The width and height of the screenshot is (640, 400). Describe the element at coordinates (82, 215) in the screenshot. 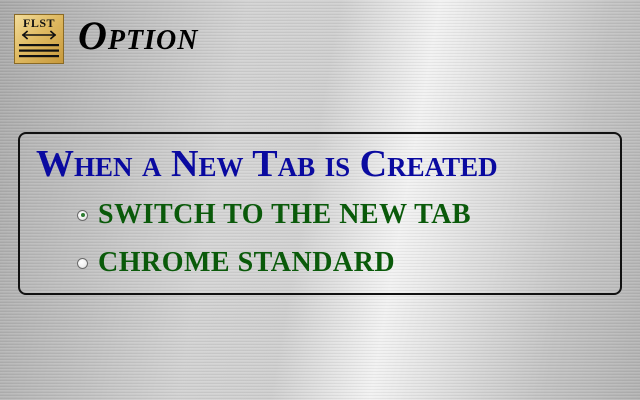

I see `radio-button-selected` at that location.